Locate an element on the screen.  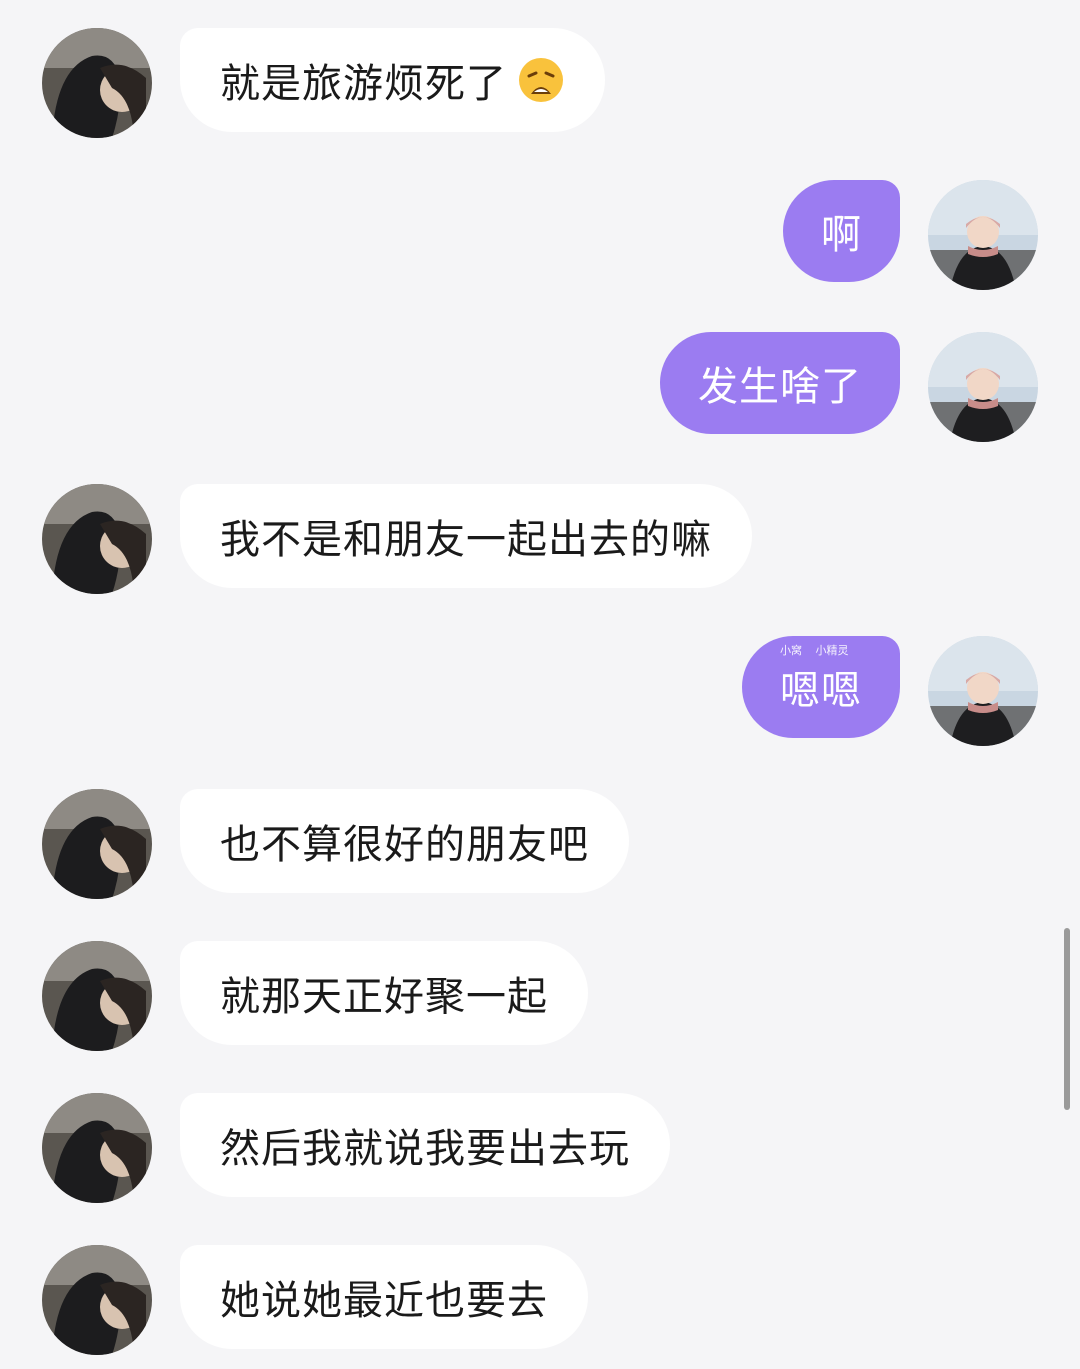
message-row: 我不是和朋友一起出去的嘛 is located at coordinates (540, 539).